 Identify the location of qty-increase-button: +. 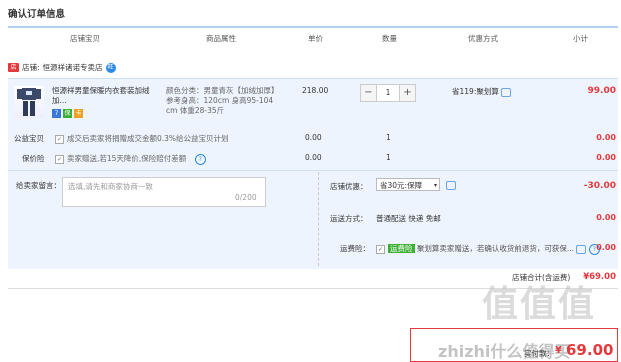
(407, 93).